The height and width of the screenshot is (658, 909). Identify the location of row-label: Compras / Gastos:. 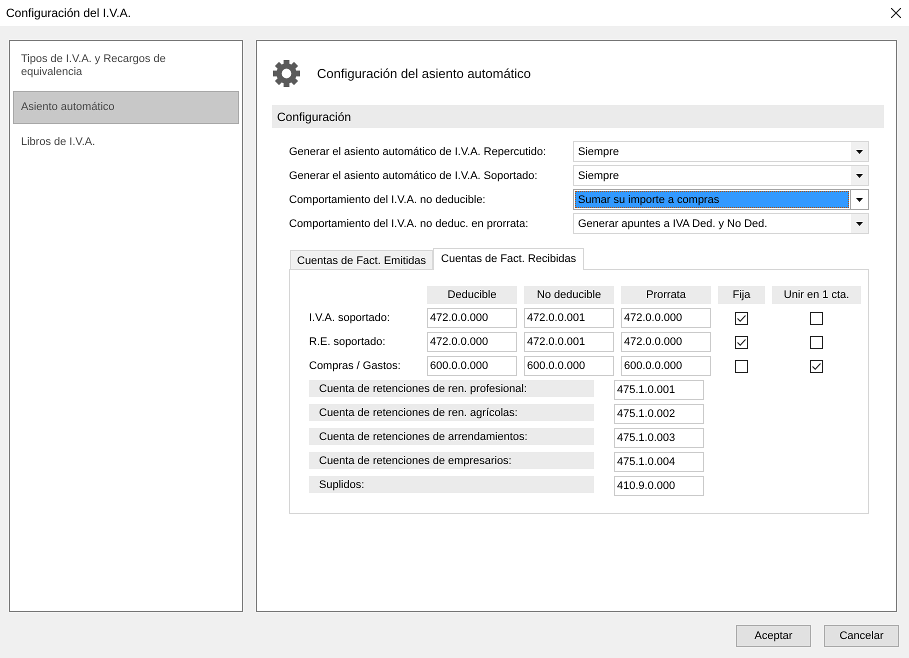
(355, 366).